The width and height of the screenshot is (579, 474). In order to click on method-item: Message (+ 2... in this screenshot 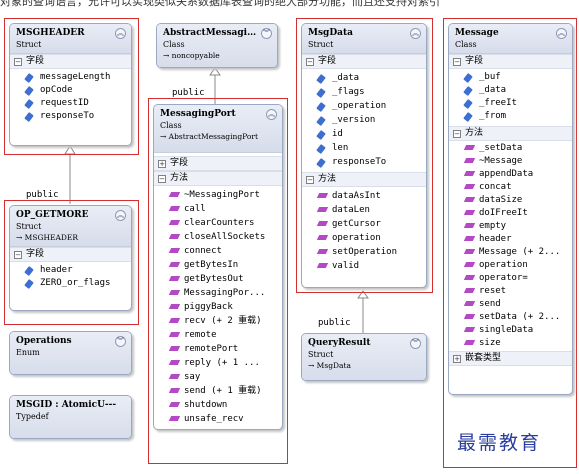, I will do `click(510, 252)`.